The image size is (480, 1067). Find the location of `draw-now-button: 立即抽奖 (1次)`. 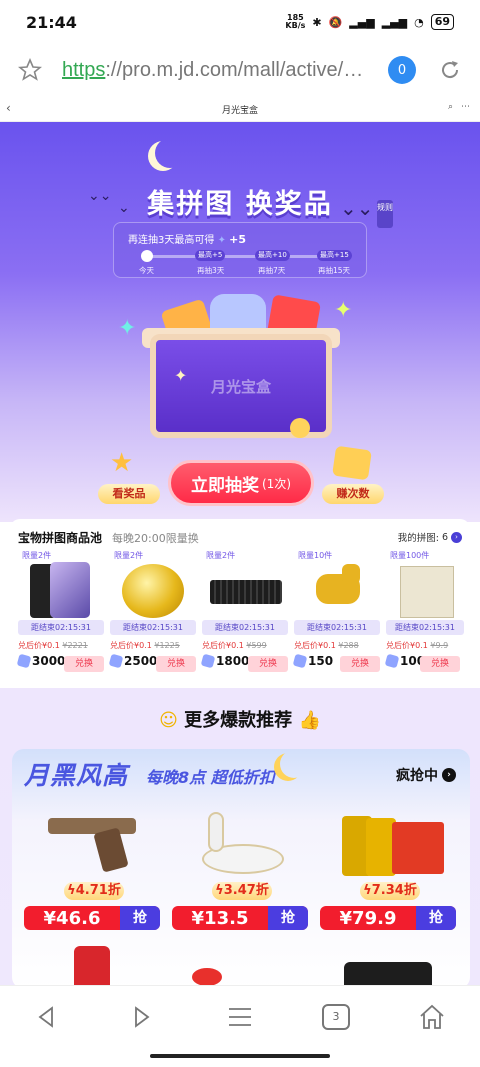

draw-now-button: 立即抽奖 (1次) is located at coordinates (241, 483).